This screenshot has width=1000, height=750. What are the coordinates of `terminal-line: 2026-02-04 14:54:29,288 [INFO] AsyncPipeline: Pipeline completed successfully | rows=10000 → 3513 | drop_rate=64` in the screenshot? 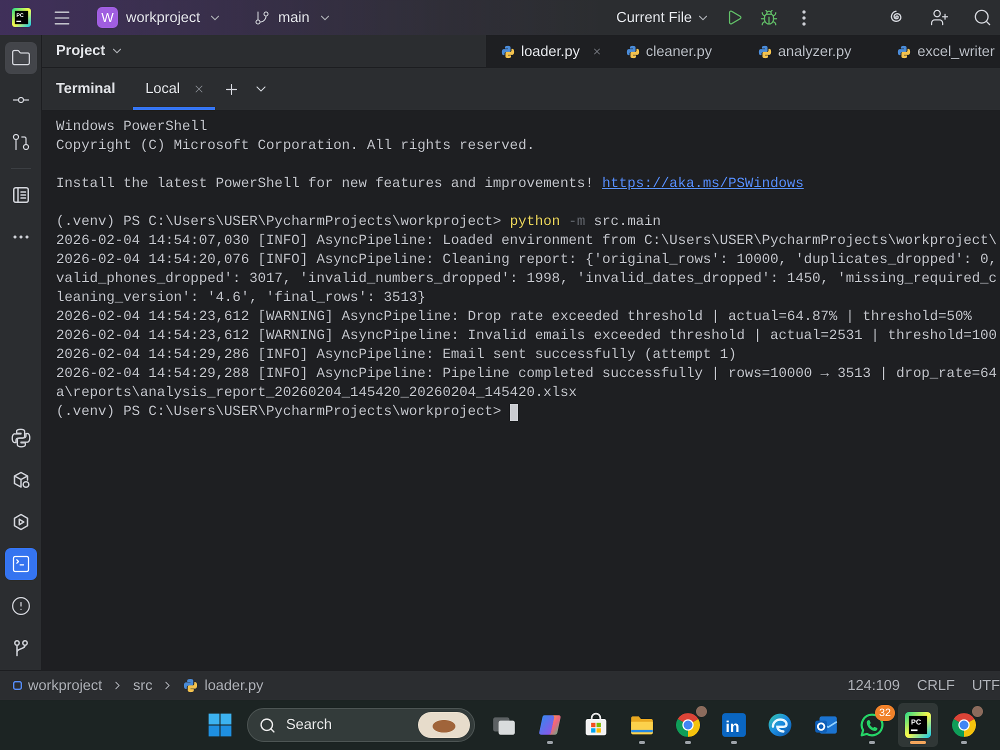 It's located at (526, 374).